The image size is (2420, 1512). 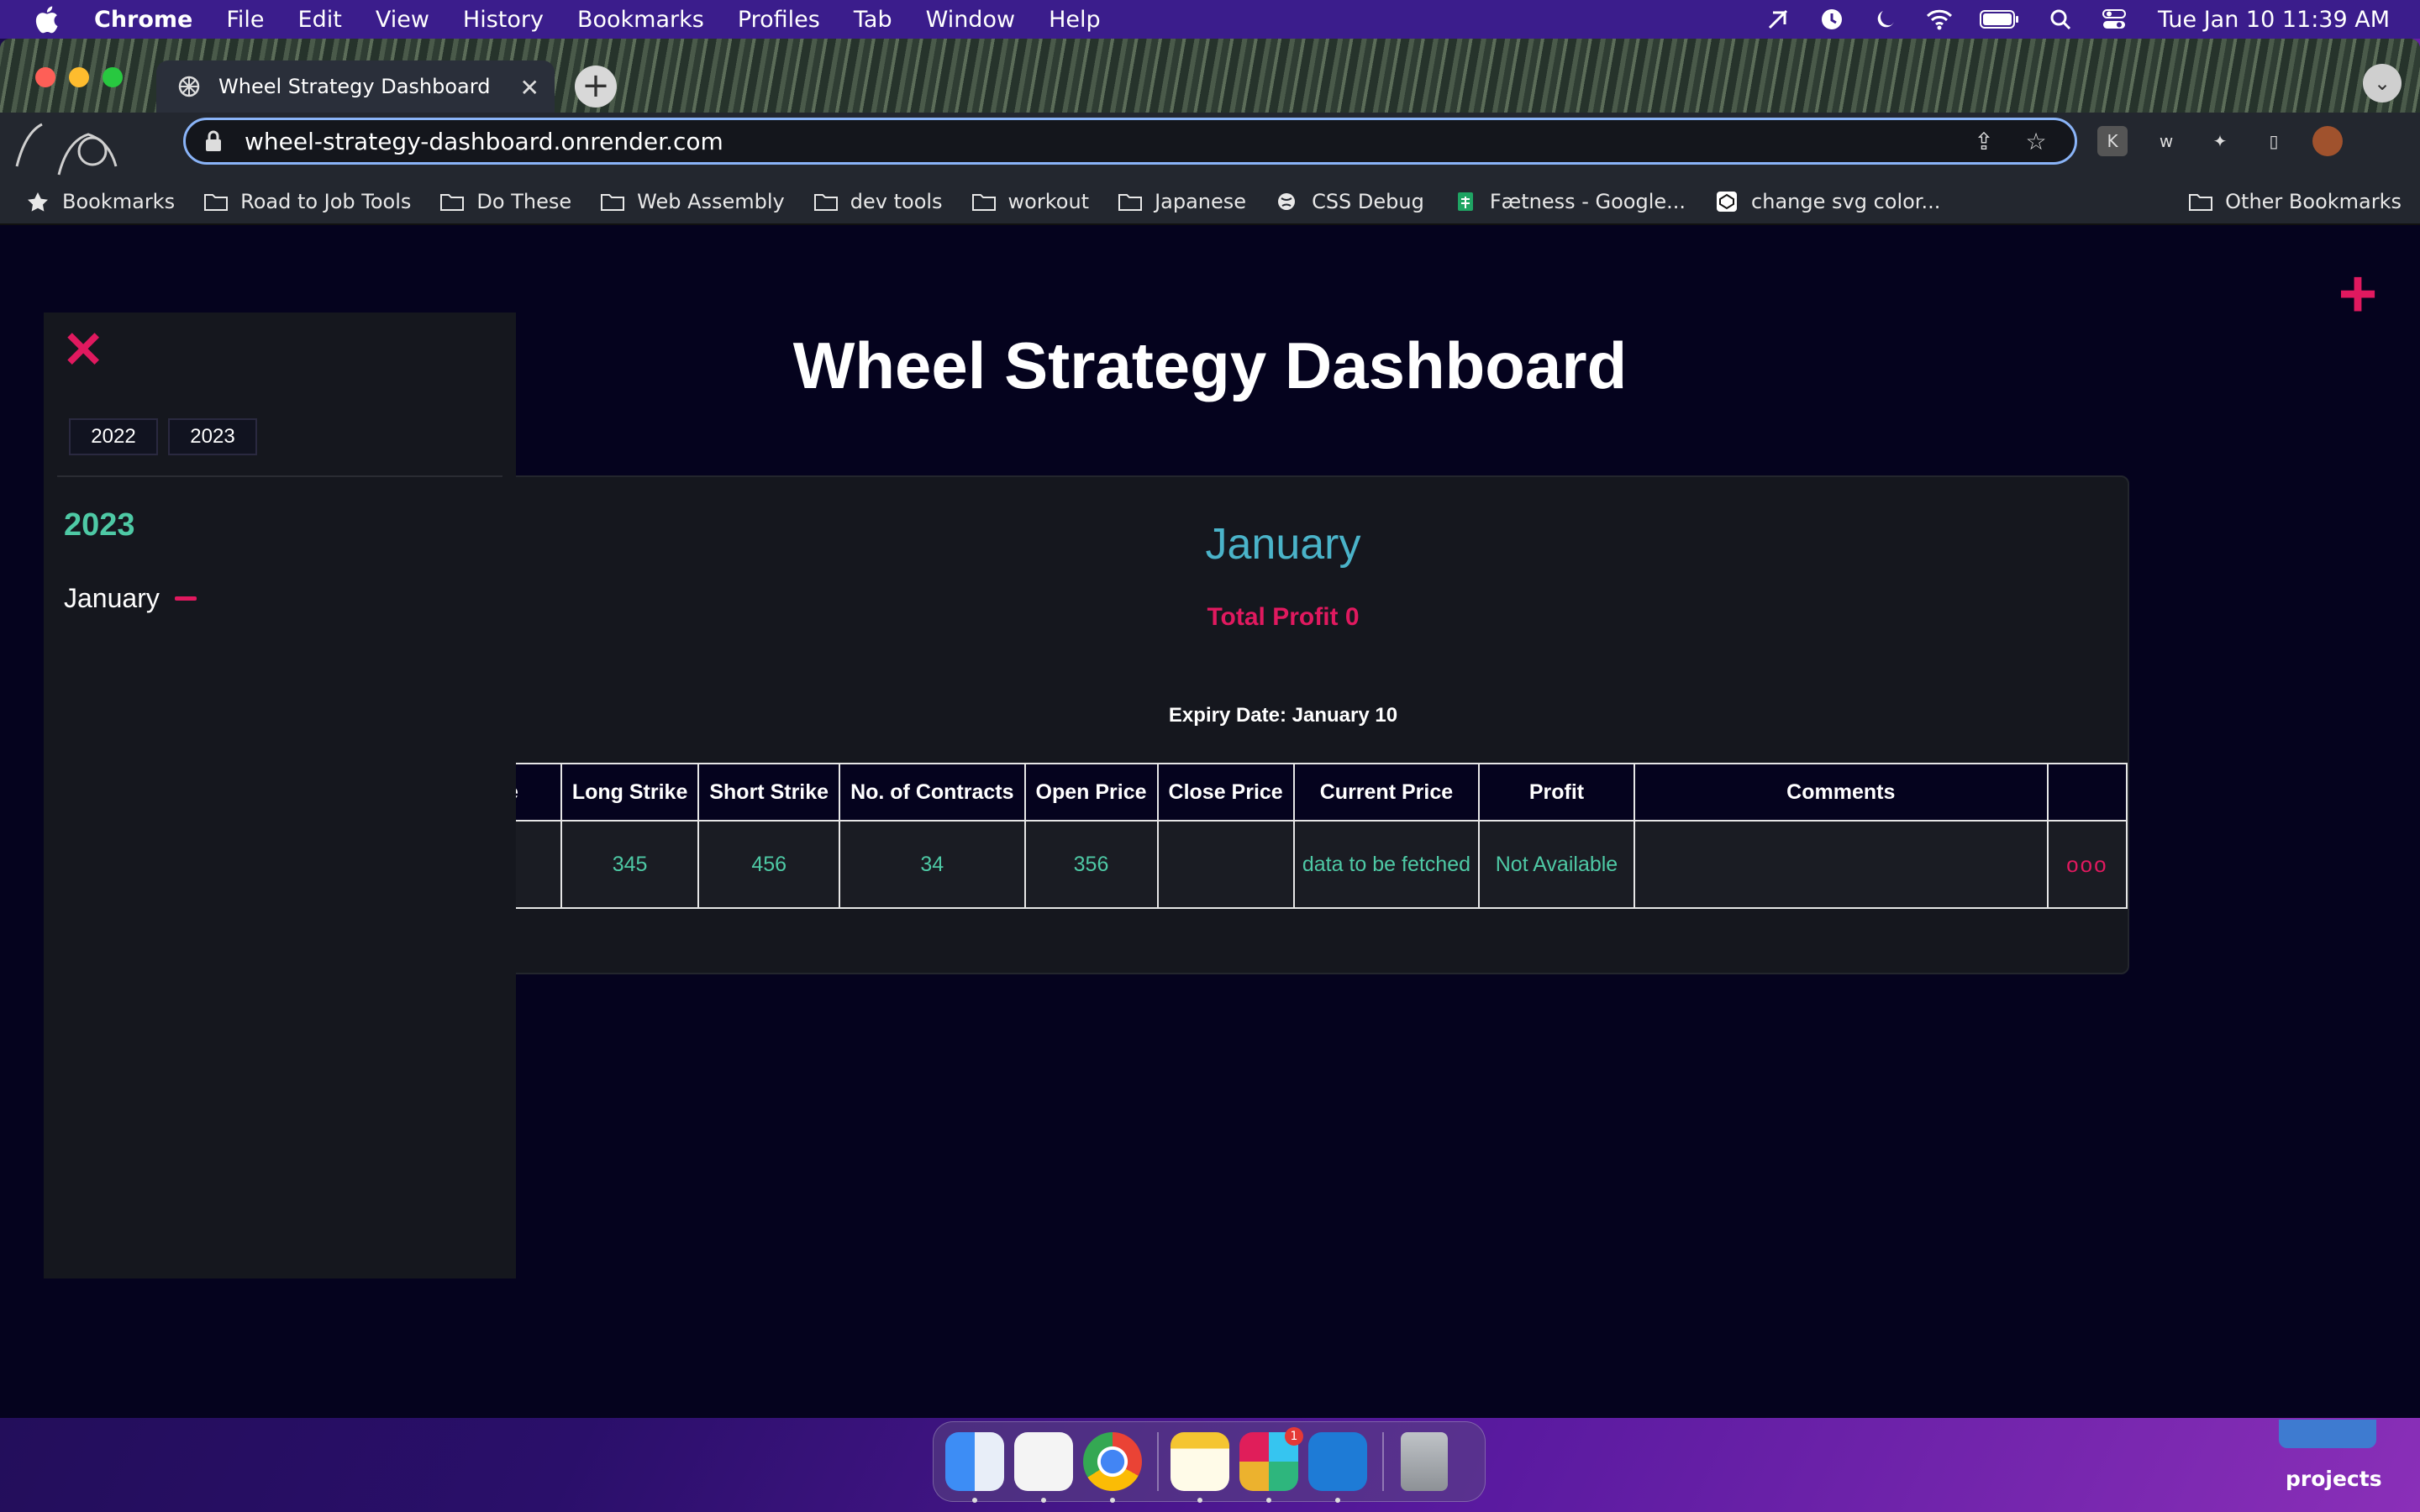 I want to click on new-tab-button: +, so click(x=596, y=87).